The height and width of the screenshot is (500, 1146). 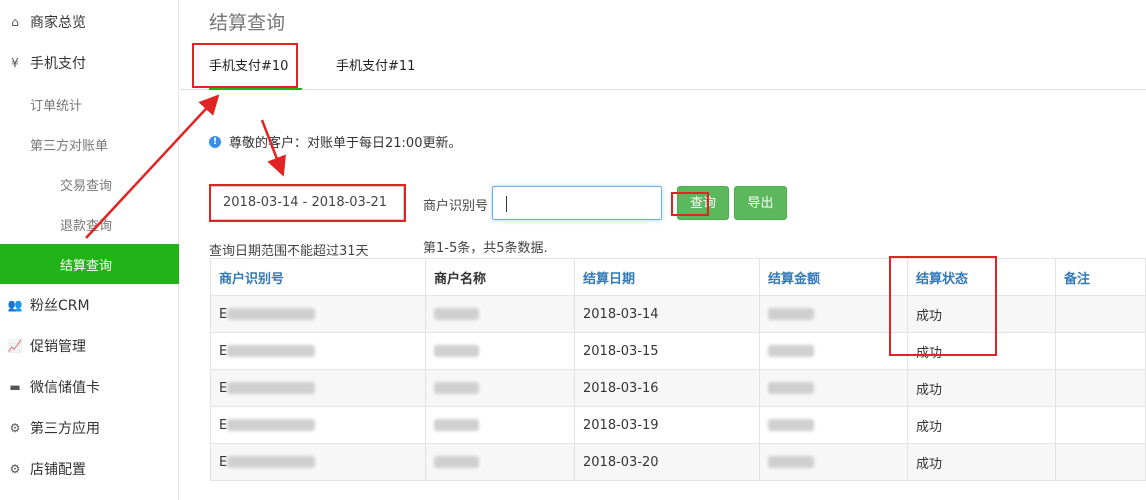 What do you see at coordinates (307, 203) in the screenshot?
I see `annotation-box-date-range` at bounding box center [307, 203].